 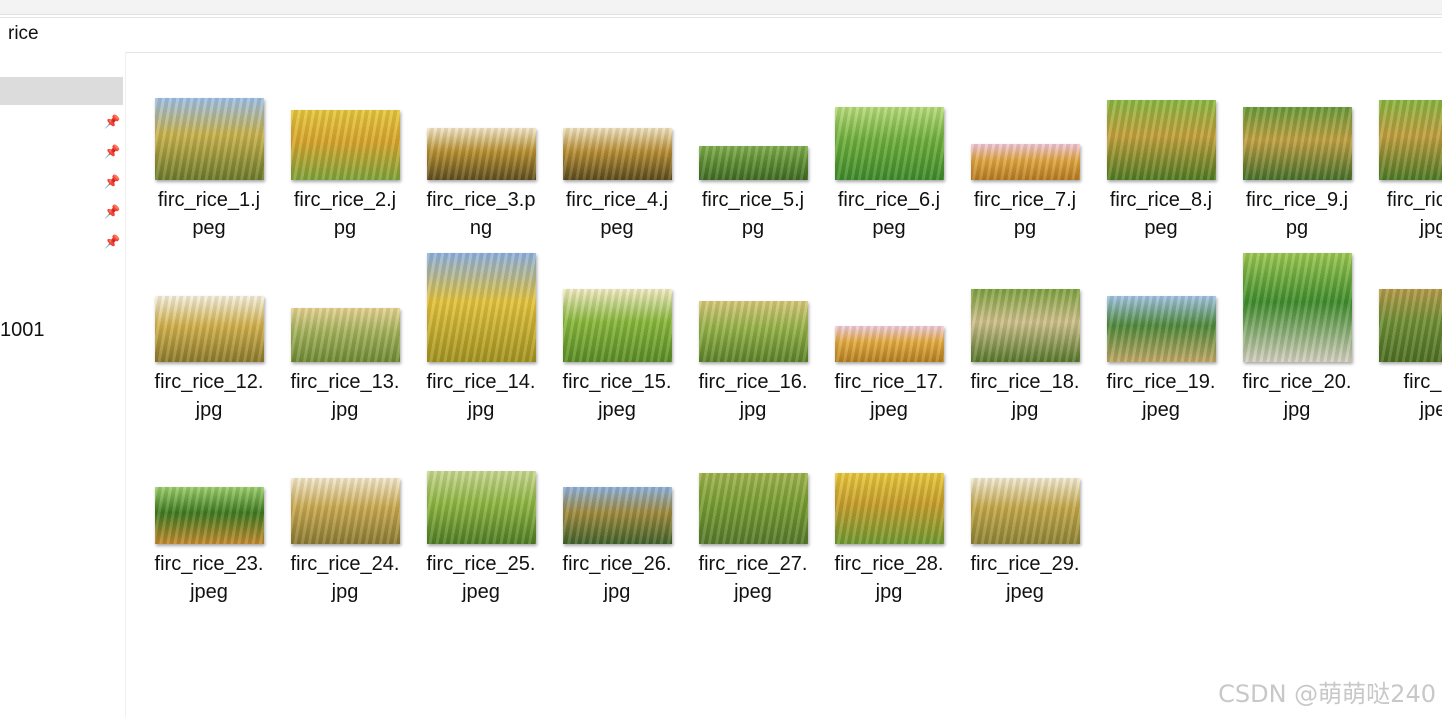 What do you see at coordinates (721, 35) in the screenshot?
I see `address-bar: rice` at bounding box center [721, 35].